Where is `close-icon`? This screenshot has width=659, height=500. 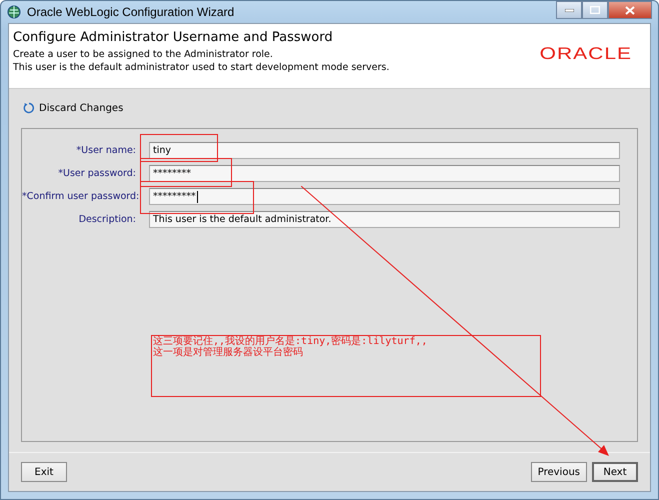
close-icon is located at coordinates (630, 10).